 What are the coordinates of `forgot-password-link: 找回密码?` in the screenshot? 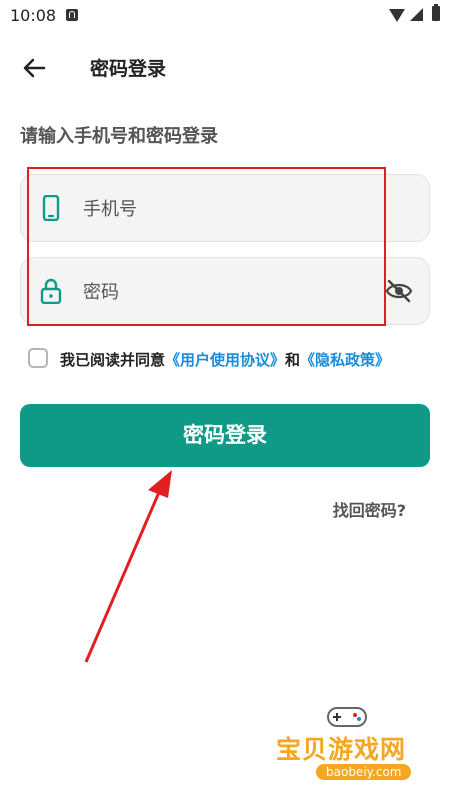 It's located at (369, 509).